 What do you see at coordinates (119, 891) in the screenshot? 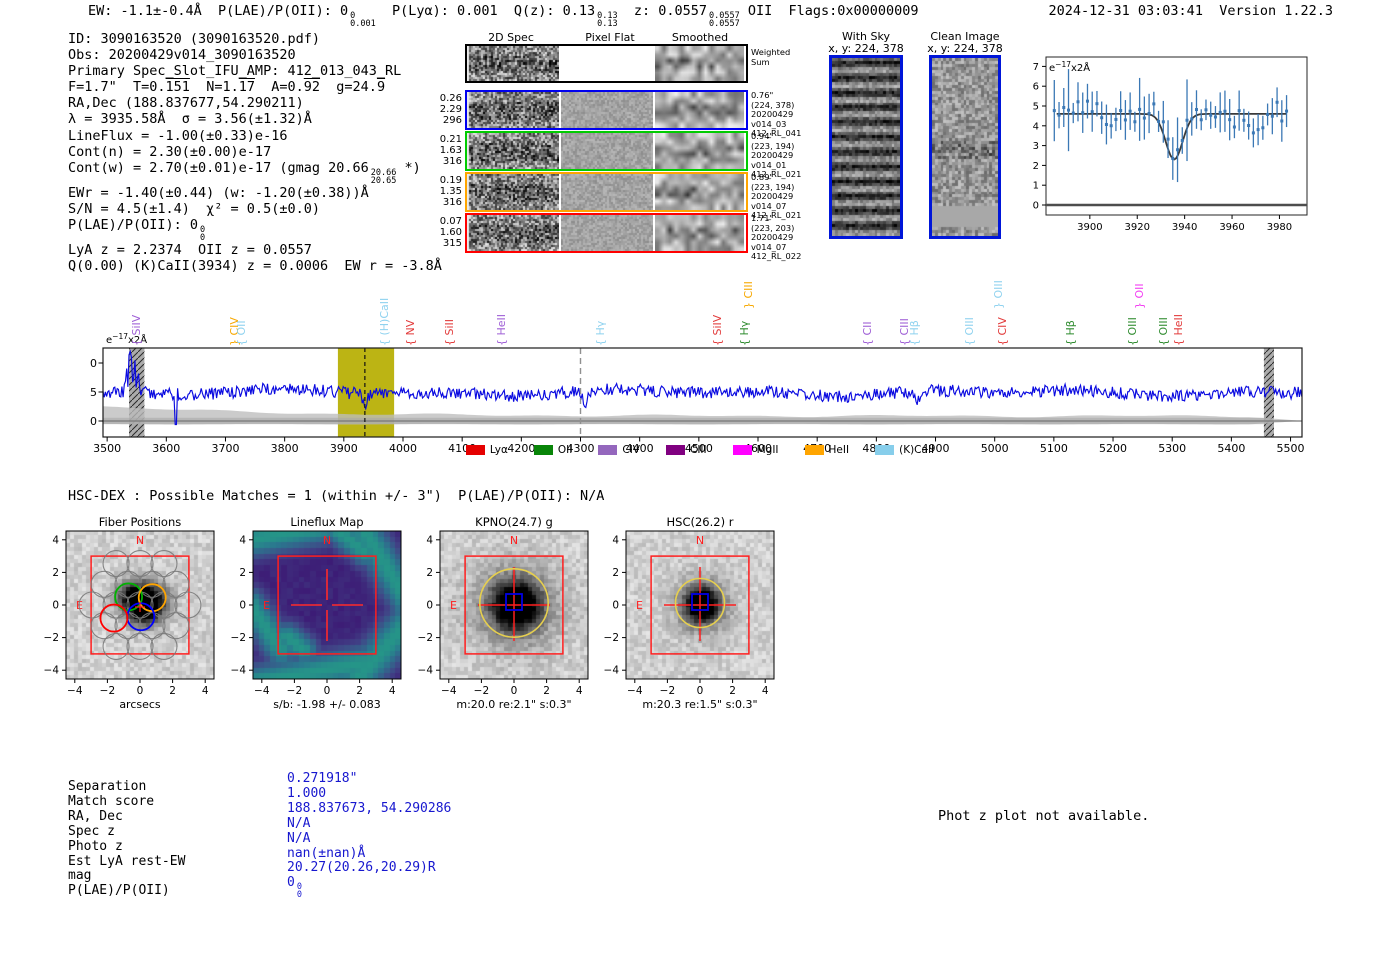
I see `match-table-label: P(LAE)/P(OII)` at bounding box center [119, 891].